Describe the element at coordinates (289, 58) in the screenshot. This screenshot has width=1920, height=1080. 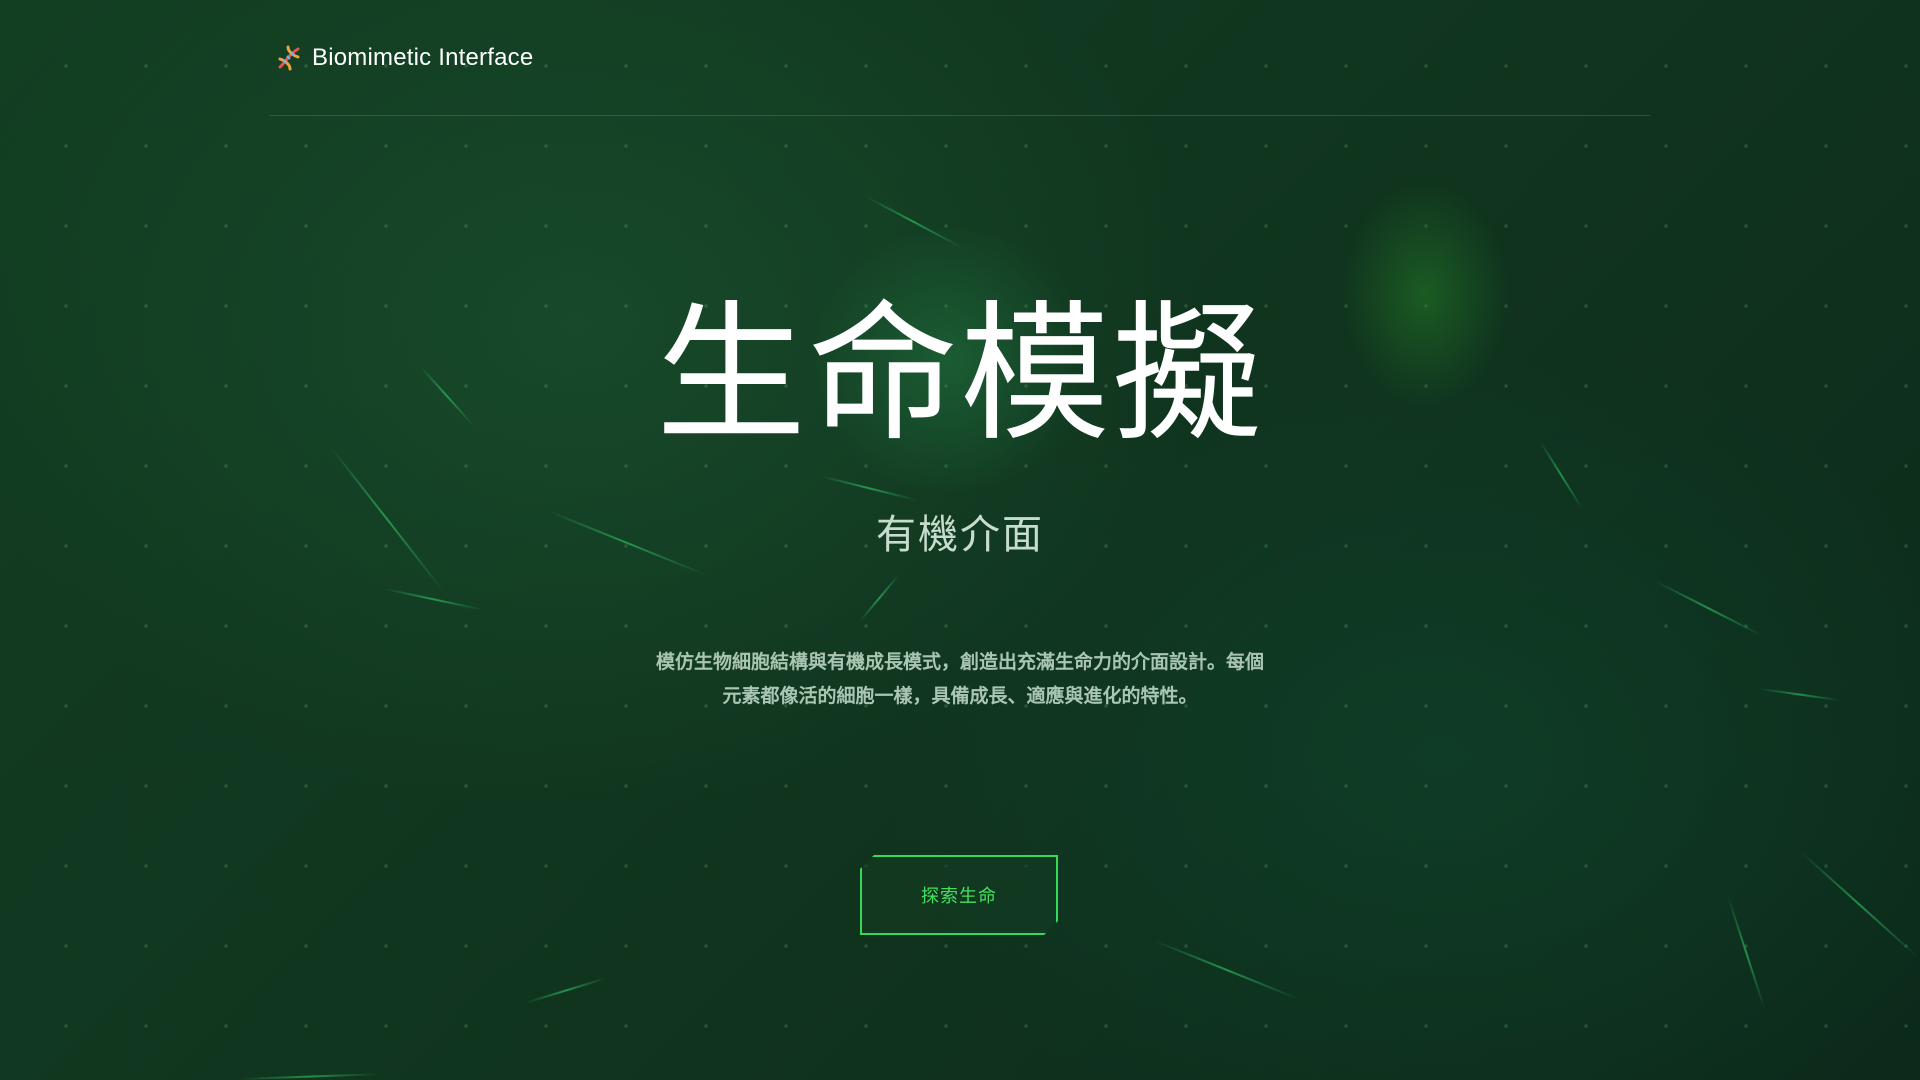
I see `dna-icon` at that location.